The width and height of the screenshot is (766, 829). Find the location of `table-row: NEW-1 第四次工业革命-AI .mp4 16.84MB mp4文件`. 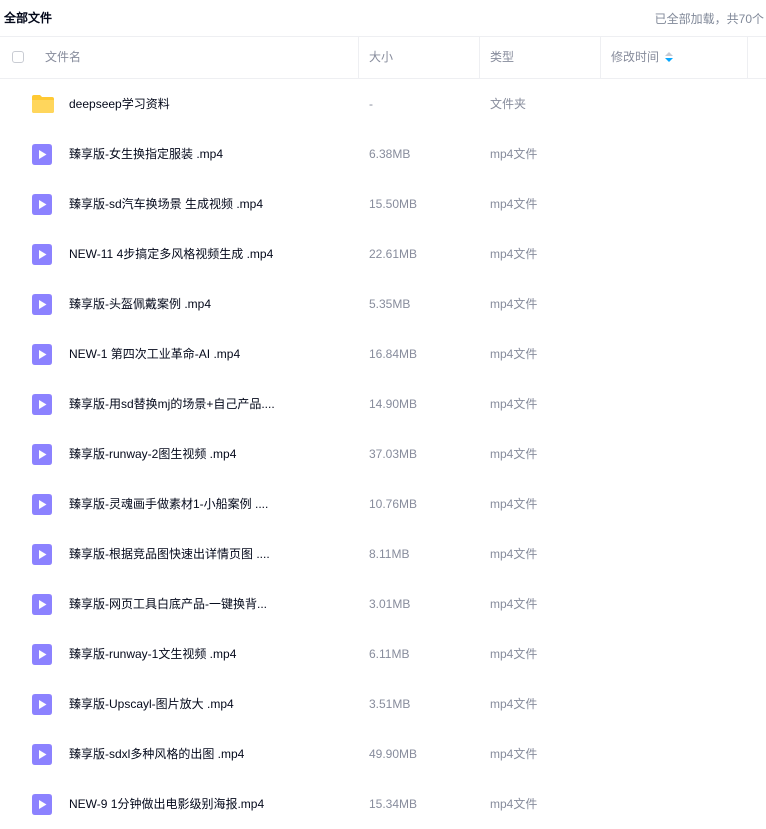

table-row: NEW-1 第四次工业革命-AI .mp4 16.84MB mp4文件 is located at coordinates (383, 354).